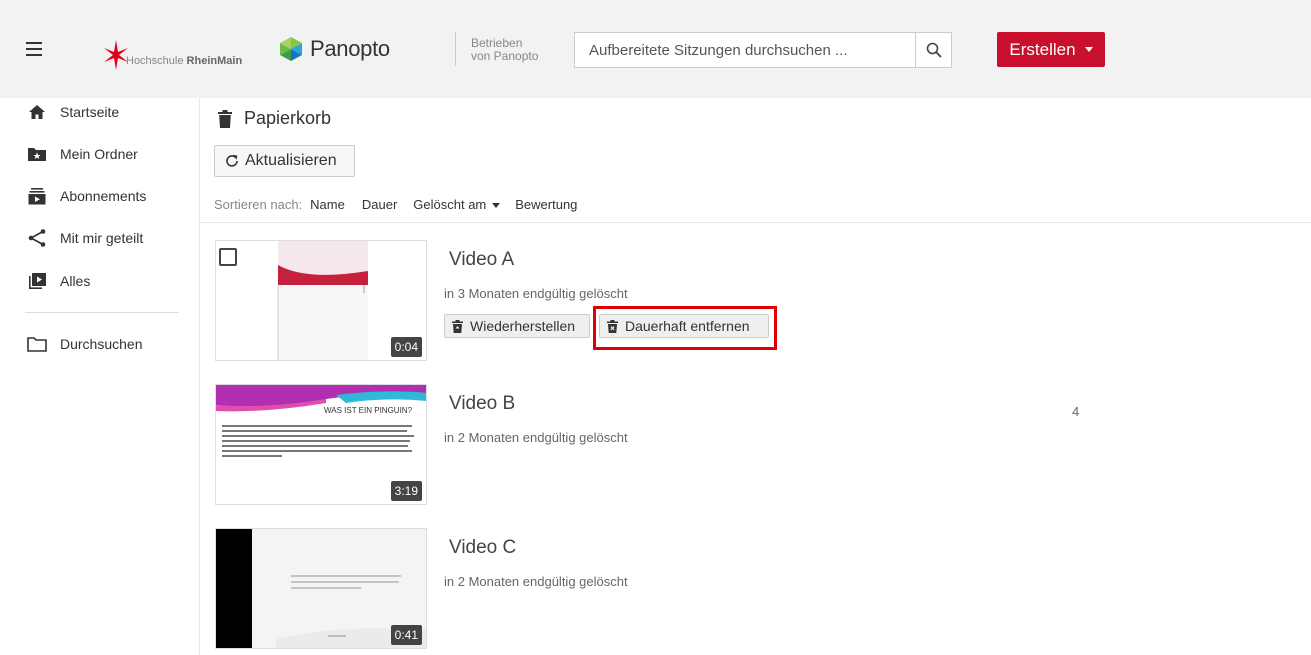  Describe the element at coordinates (58, 281) in the screenshot. I see `sidebar-item-alles: Alles` at that location.